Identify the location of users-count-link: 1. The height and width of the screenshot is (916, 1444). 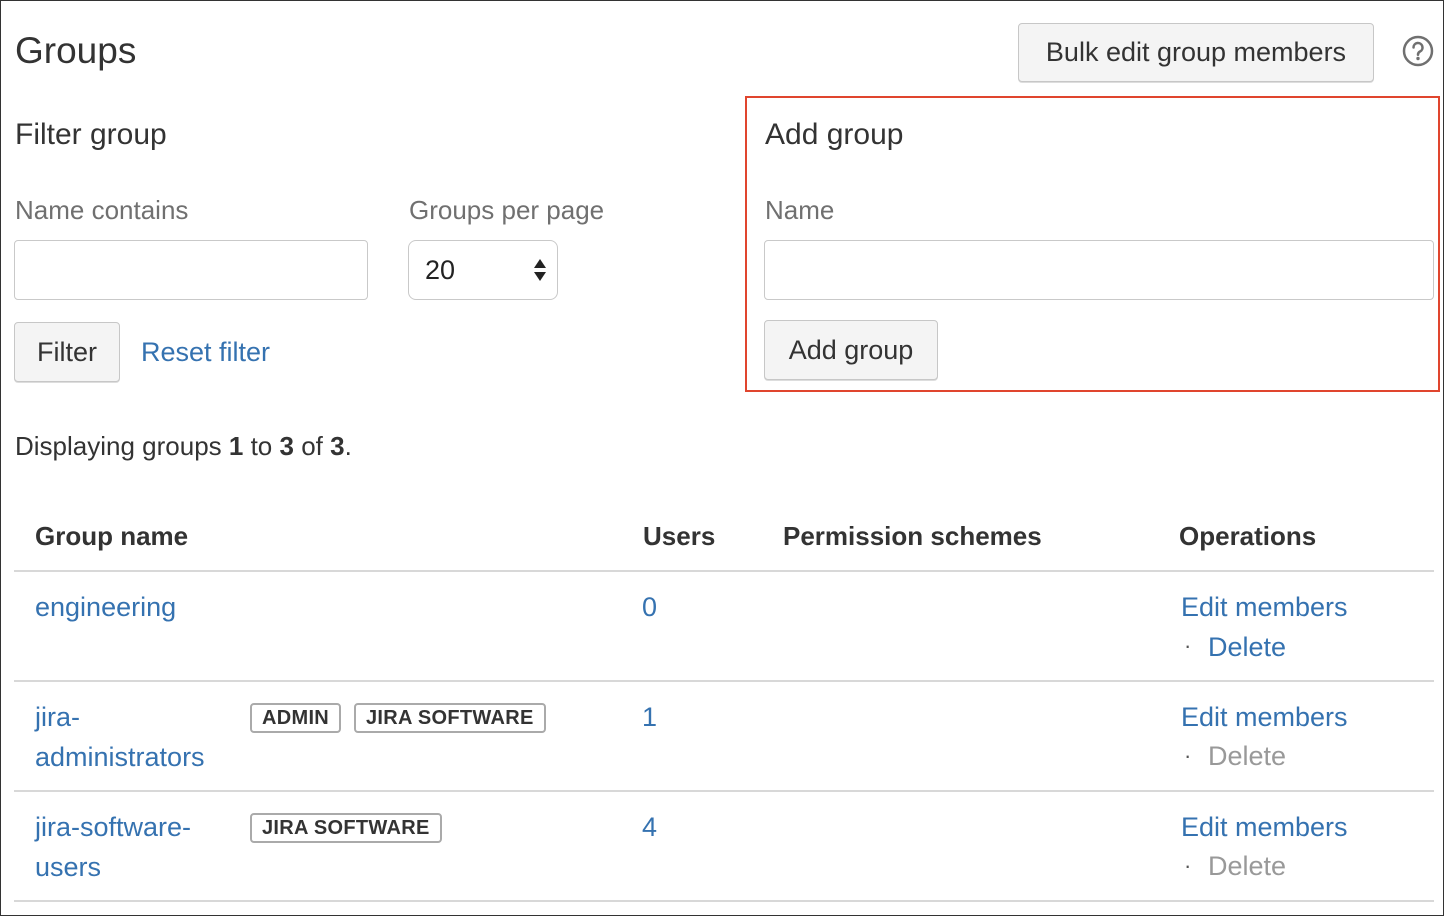
(649, 717).